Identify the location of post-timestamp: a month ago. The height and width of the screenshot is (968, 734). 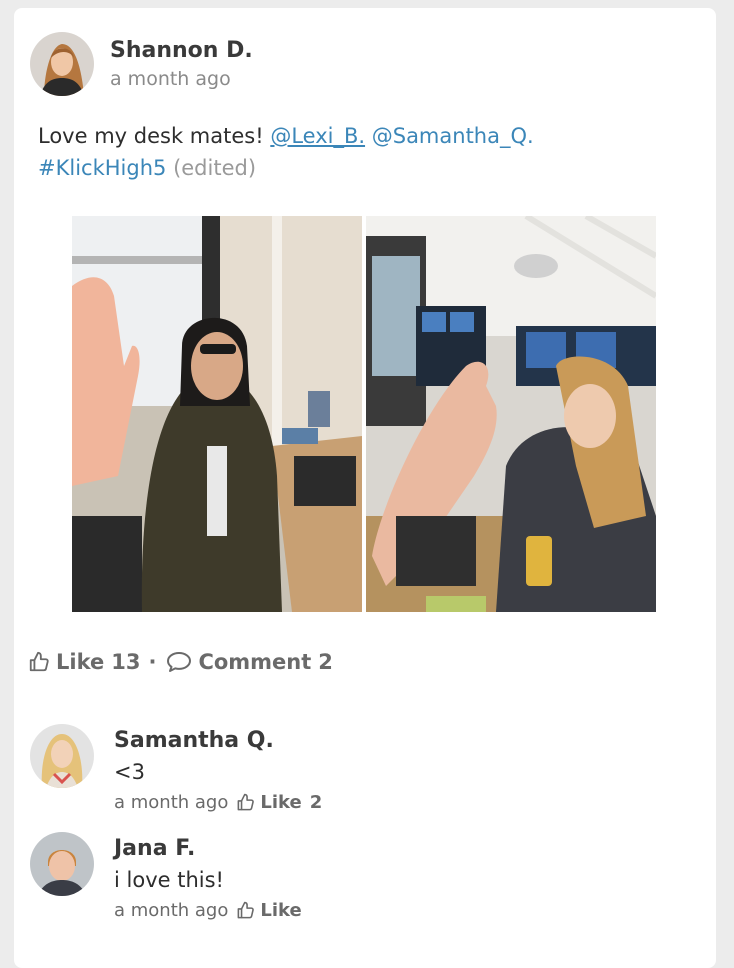
(170, 79).